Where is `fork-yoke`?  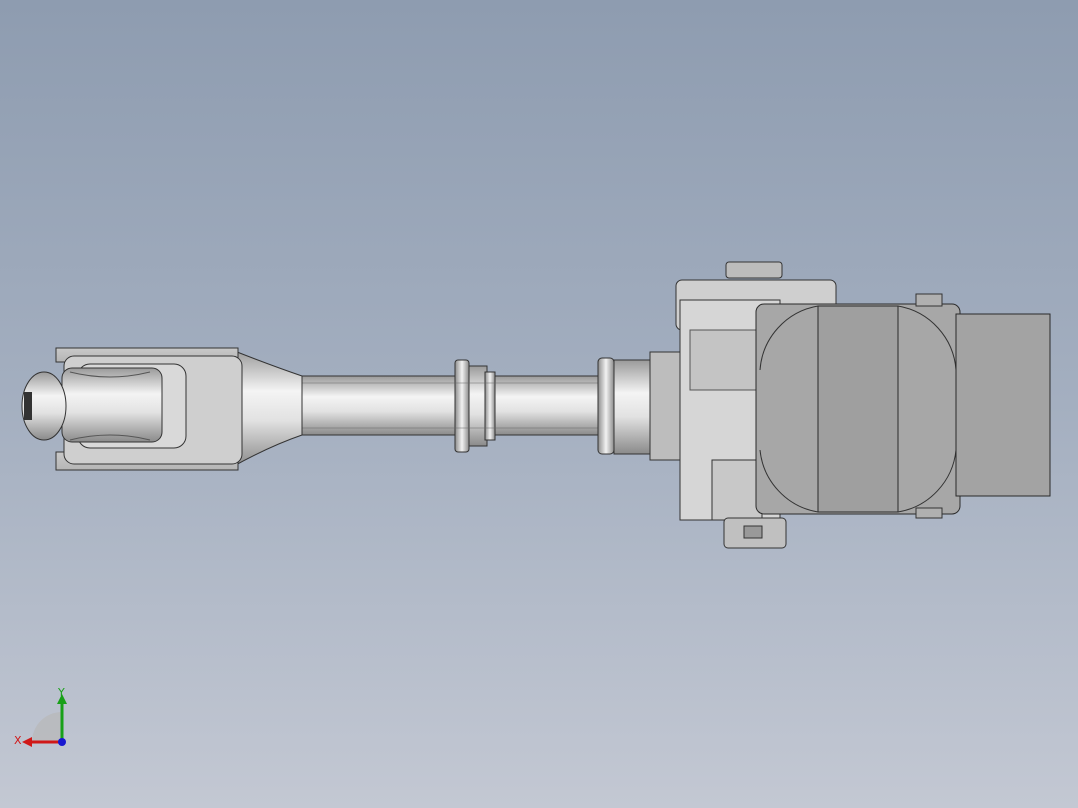
fork-yoke is located at coordinates (162, 409).